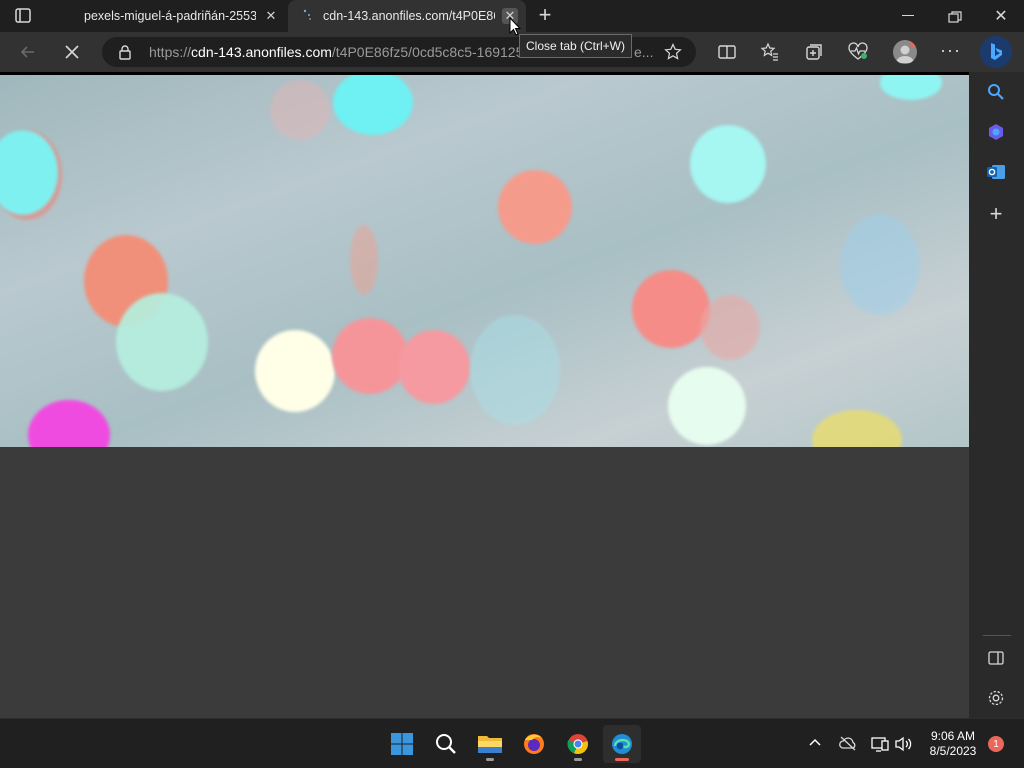  I want to click on favorites-icon, so click(770, 52).